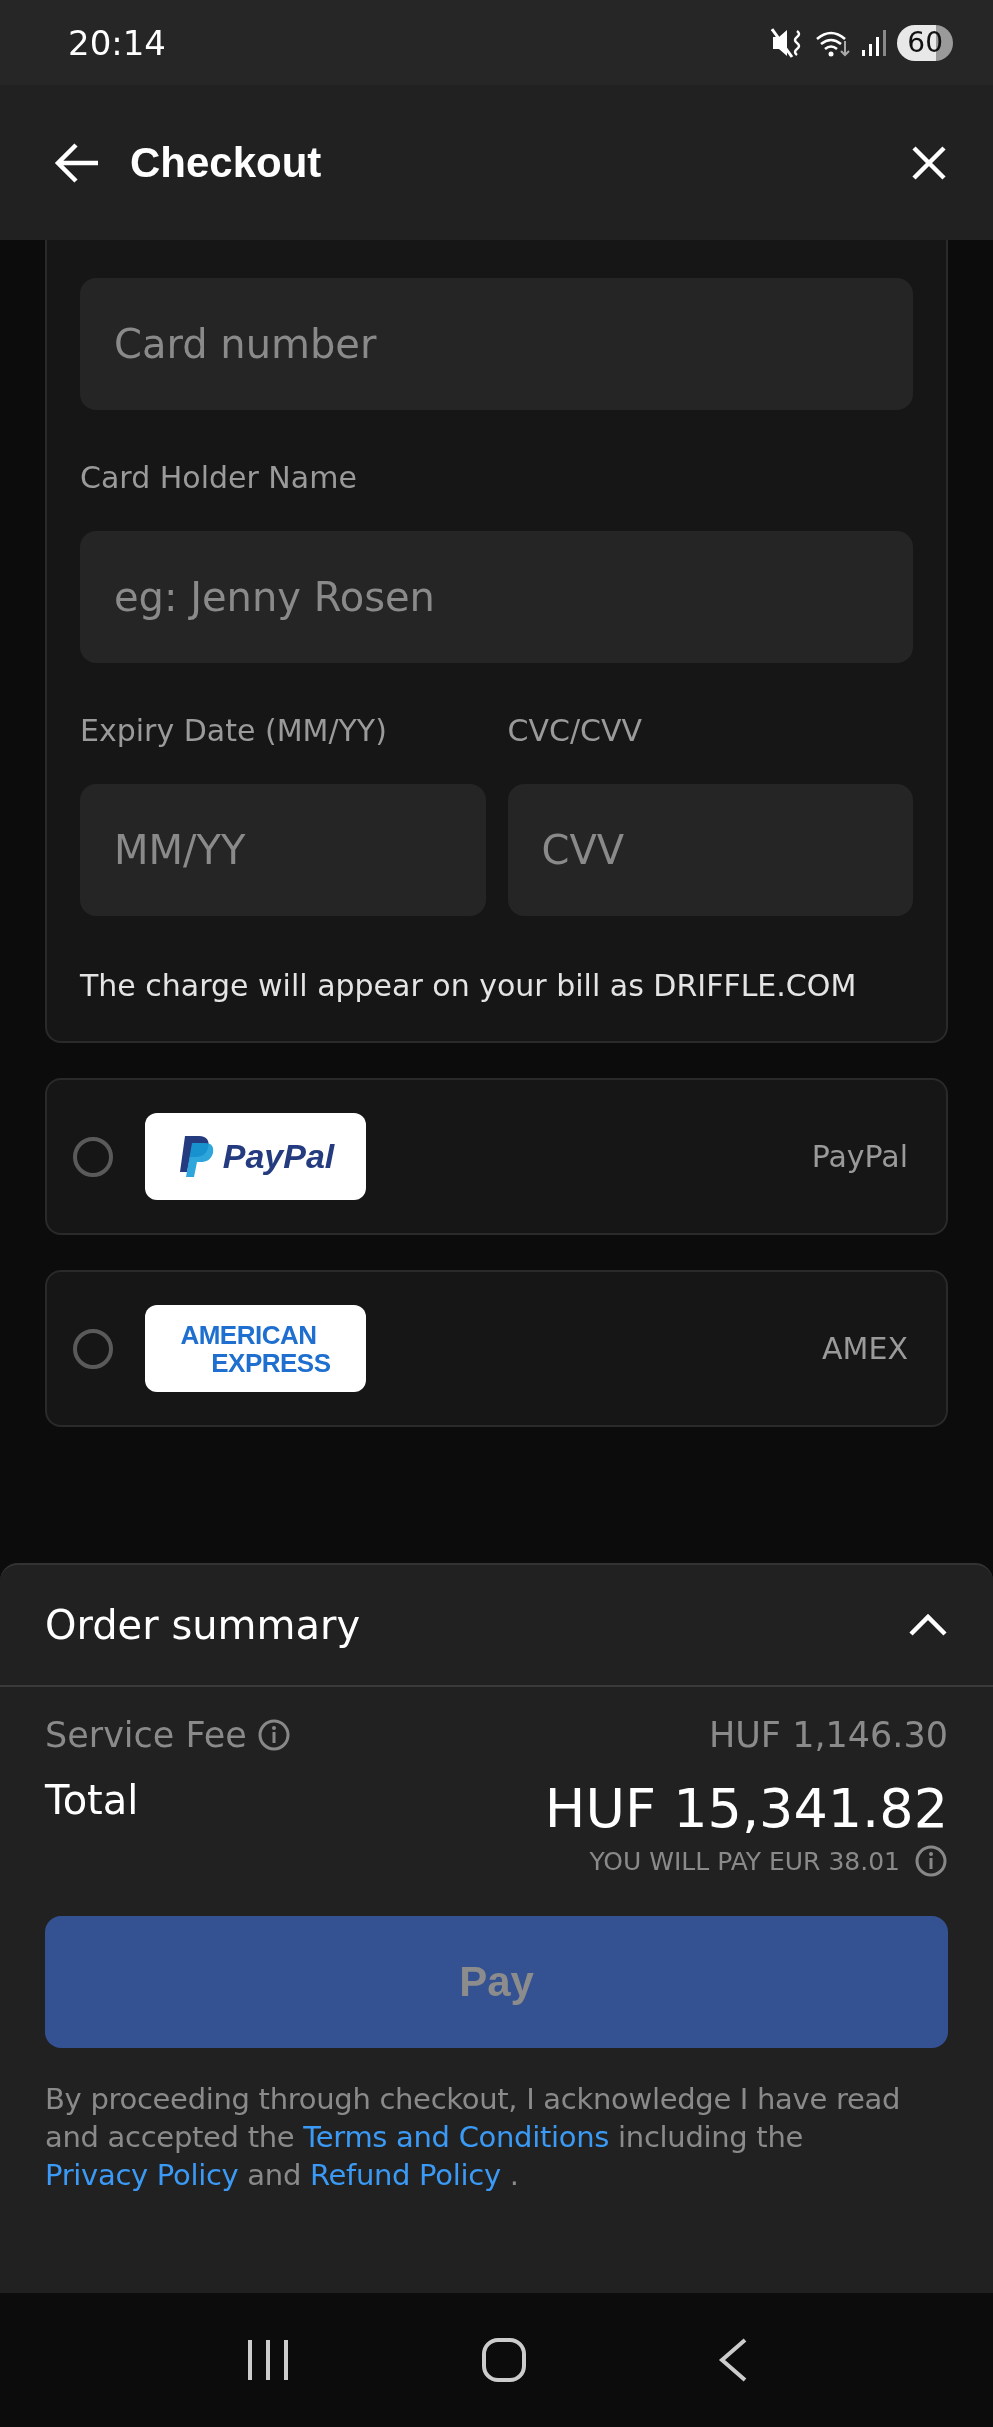 This screenshot has height=2427, width=993. I want to click on input-field: CVV, so click(710, 850).